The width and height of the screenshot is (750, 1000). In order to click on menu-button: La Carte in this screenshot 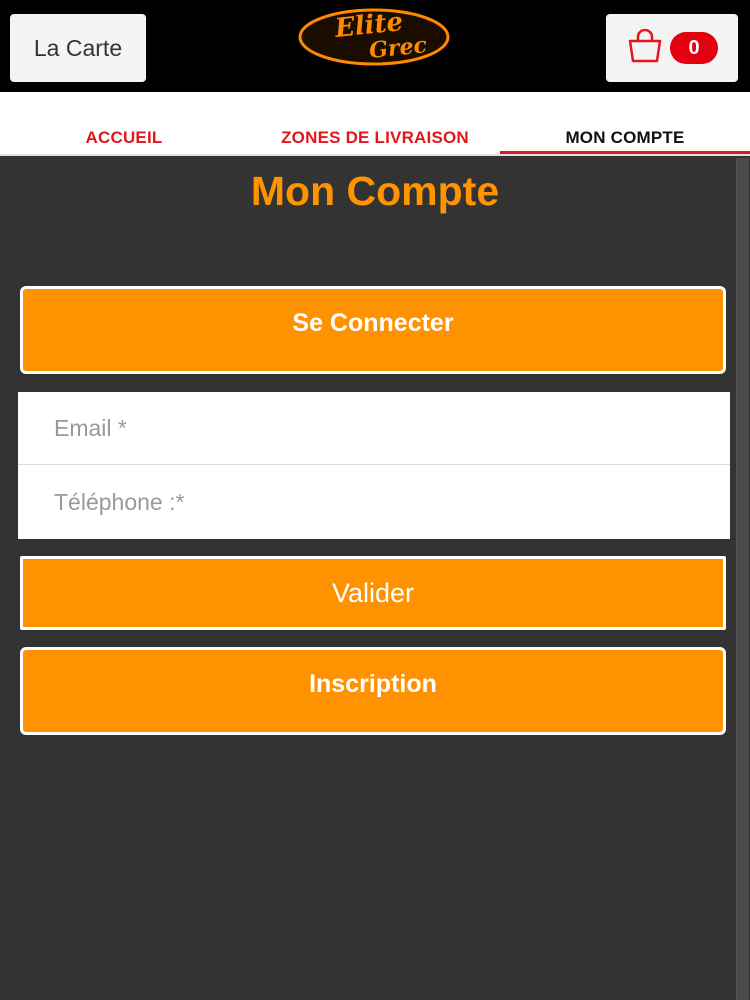, I will do `click(78, 48)`.